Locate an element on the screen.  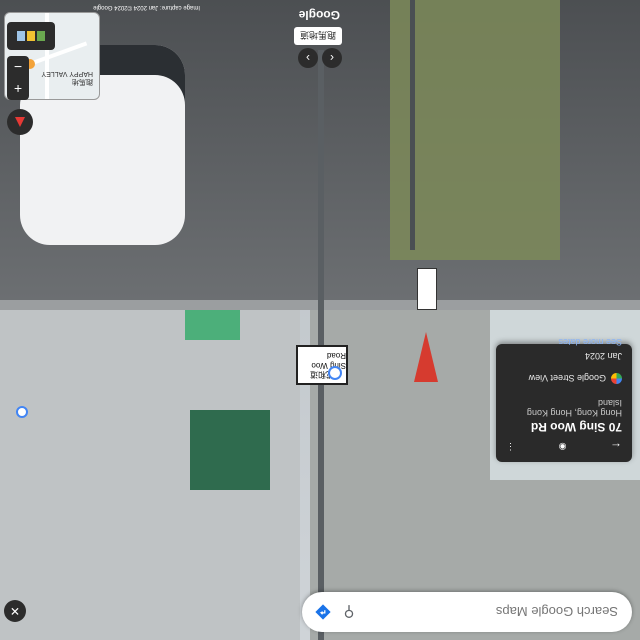
street-name-sign: 成和道 Sing Woo Road is located at coordinates (322, 365).